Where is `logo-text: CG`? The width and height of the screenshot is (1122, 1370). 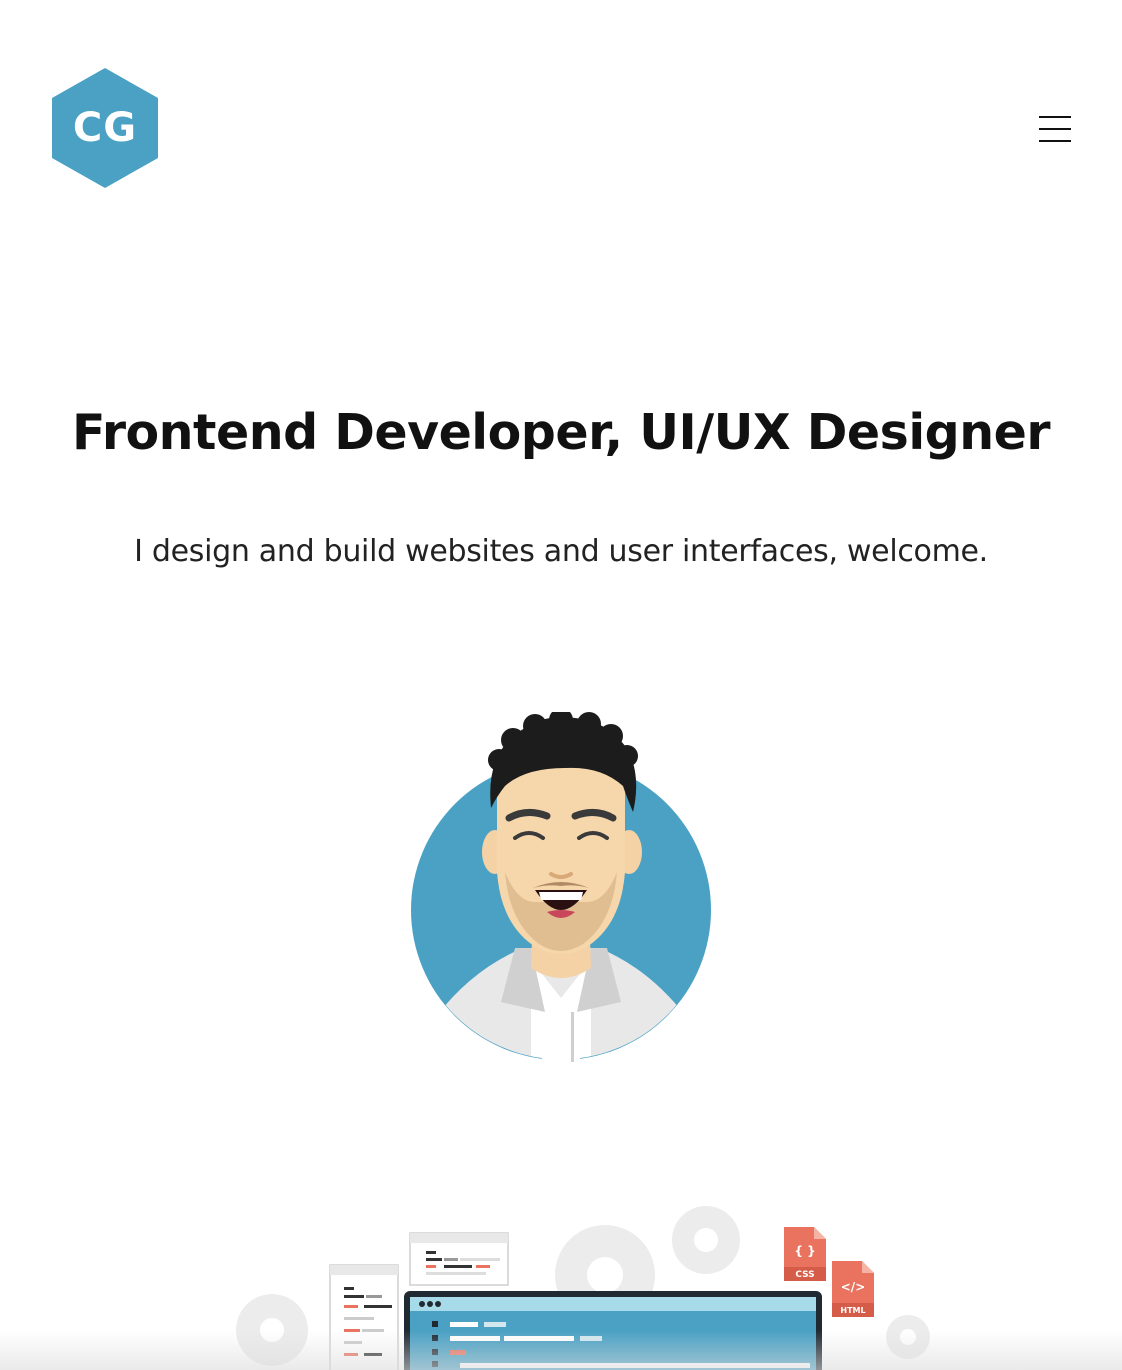
logo-text: CG is located at coordinates (105, 128).